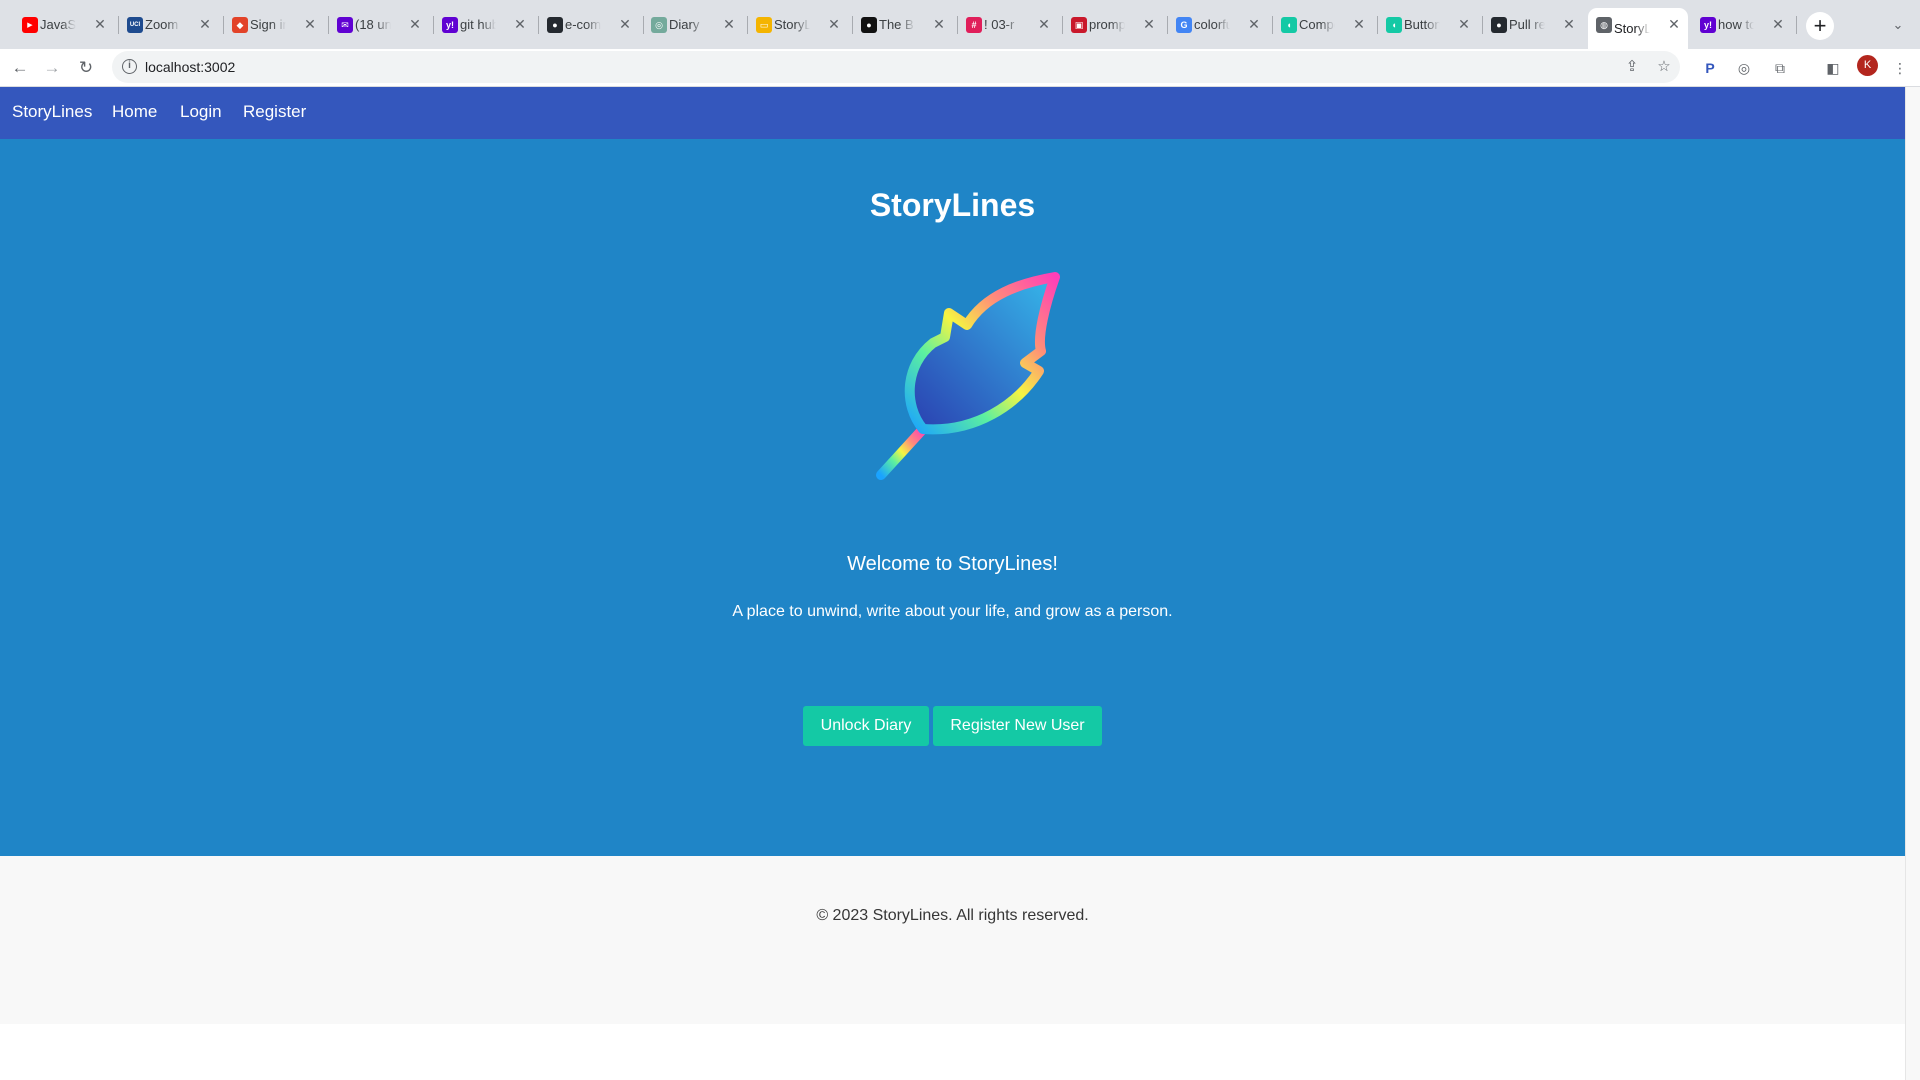  I want to click on site-navbar: StoryLines Home Login Register, so click(952, 113).